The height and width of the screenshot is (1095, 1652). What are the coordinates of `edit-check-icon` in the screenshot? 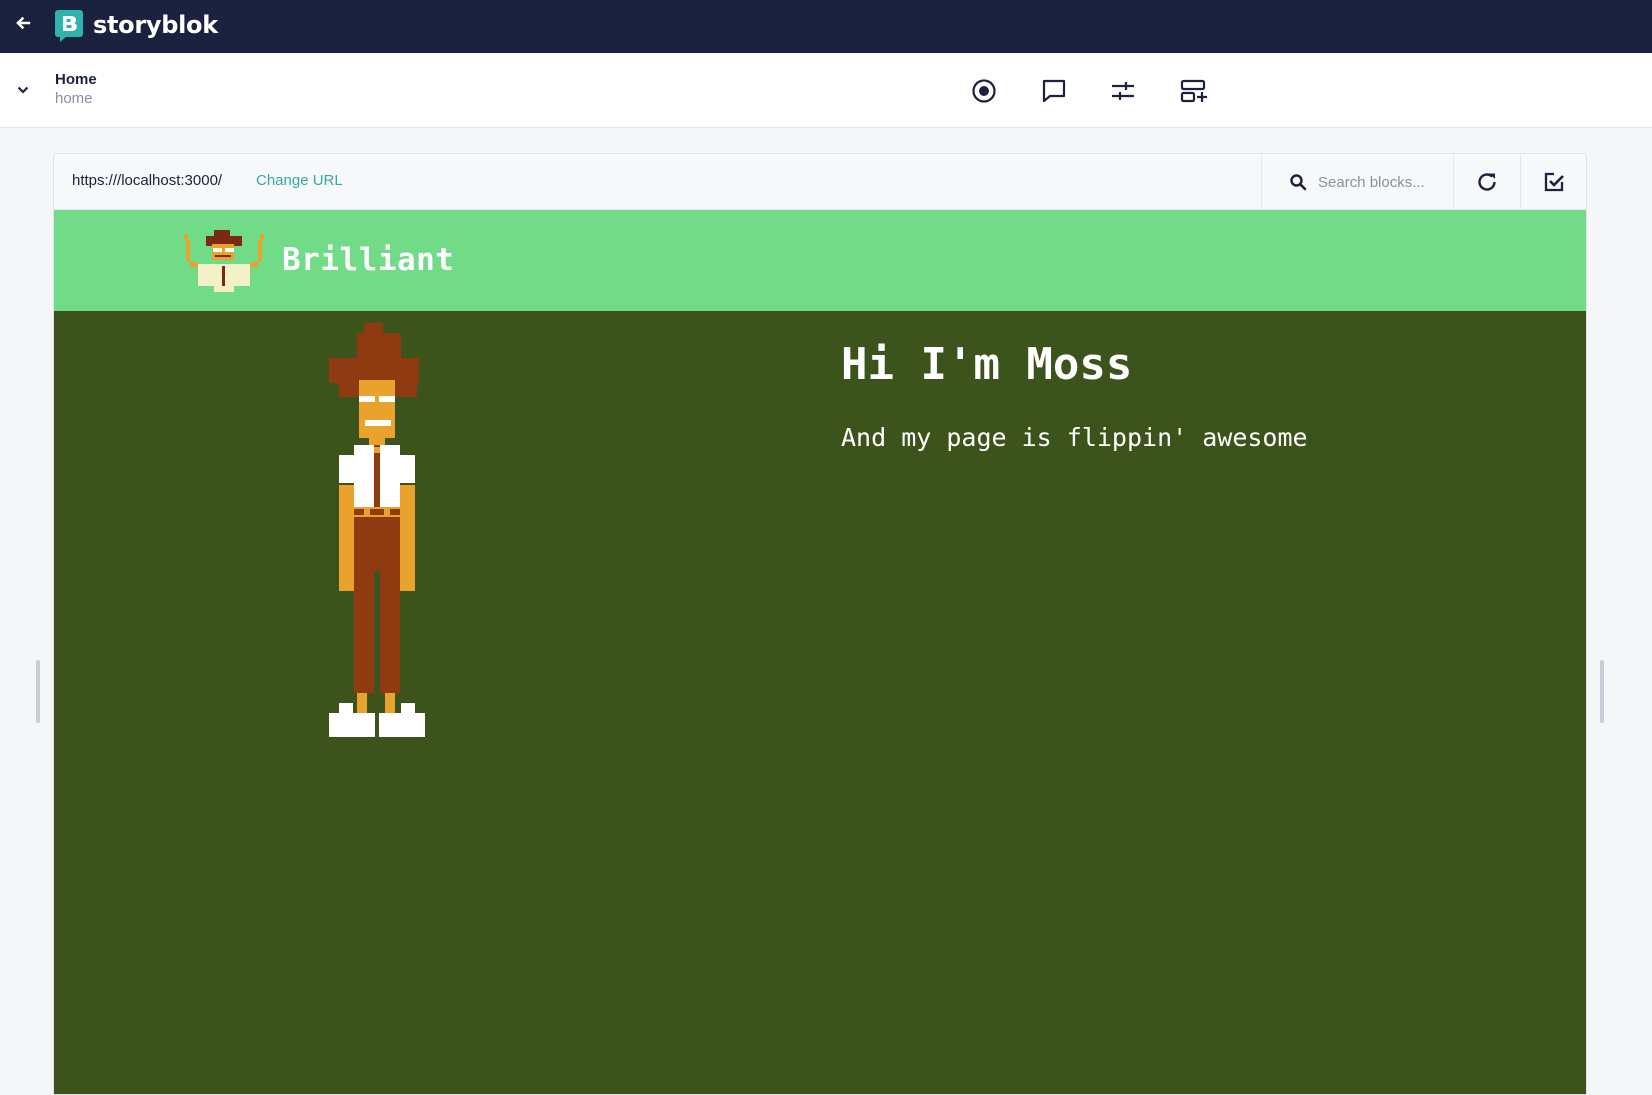 It's located at (1554, 182).